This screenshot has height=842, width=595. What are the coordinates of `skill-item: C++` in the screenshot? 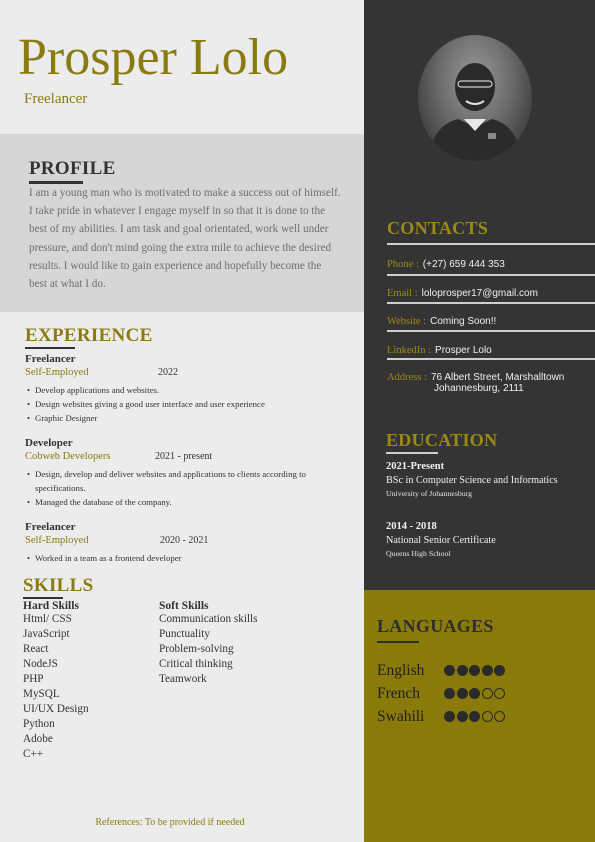 It's located at (33, 754).